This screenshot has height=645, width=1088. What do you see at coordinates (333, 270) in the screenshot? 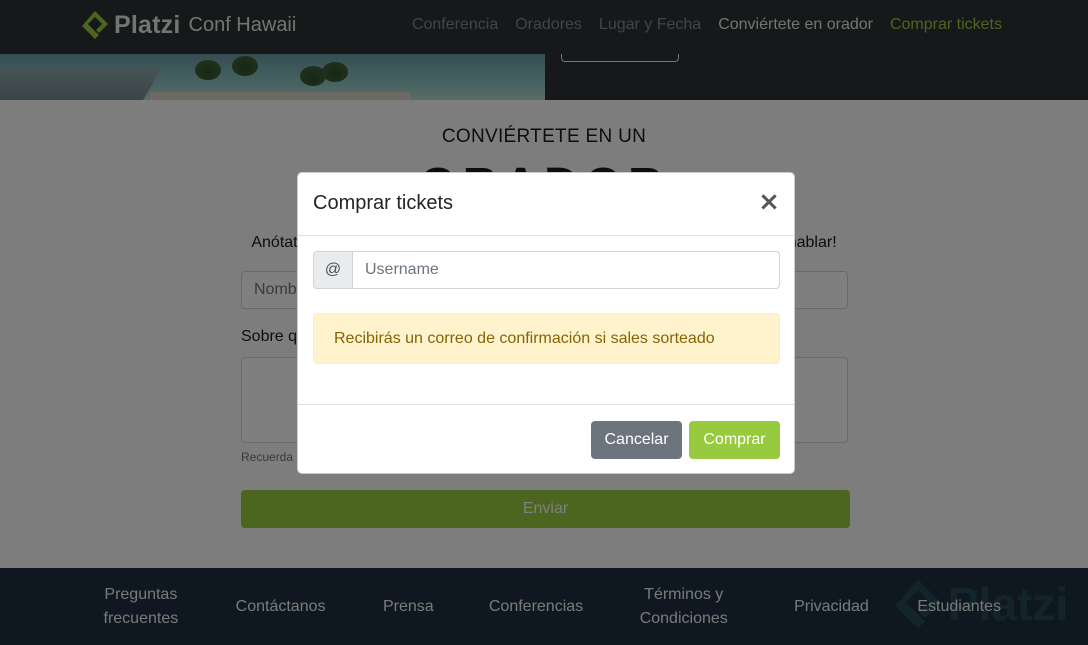
I see `at-symbol-prepend: @` at bounding box center [333, 270].